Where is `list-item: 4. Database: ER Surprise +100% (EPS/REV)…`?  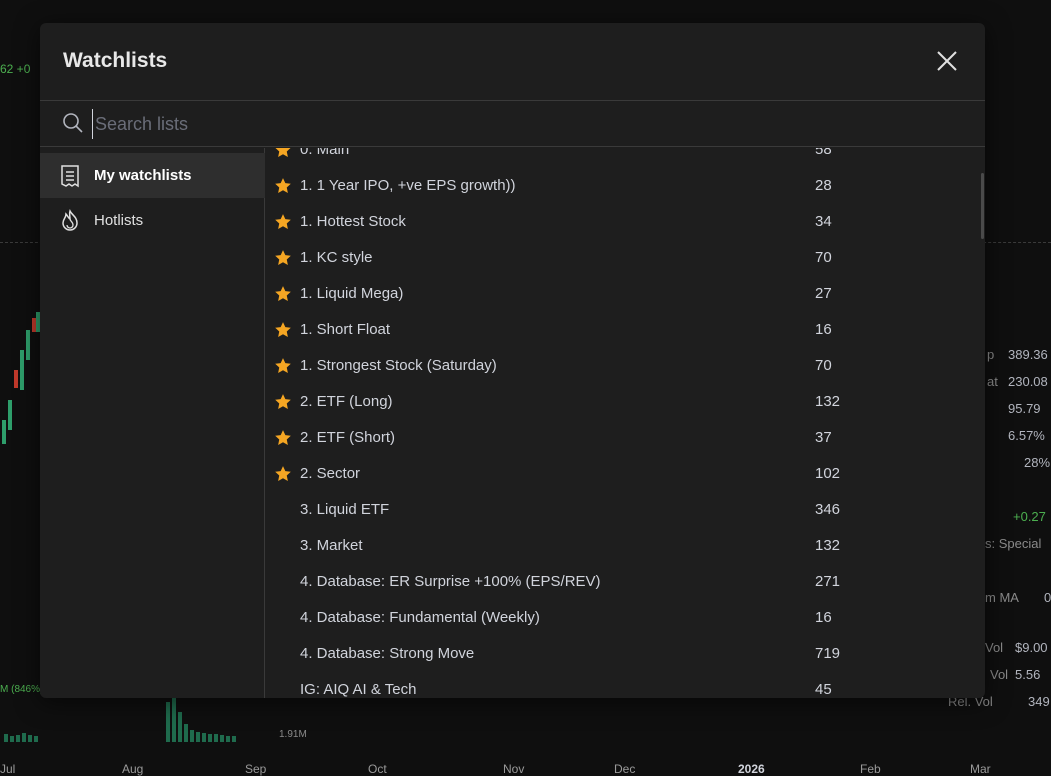 list-item: 4. Database: ER Surprise +100% (EPS/REV)… is located at coordinates (625, 582).